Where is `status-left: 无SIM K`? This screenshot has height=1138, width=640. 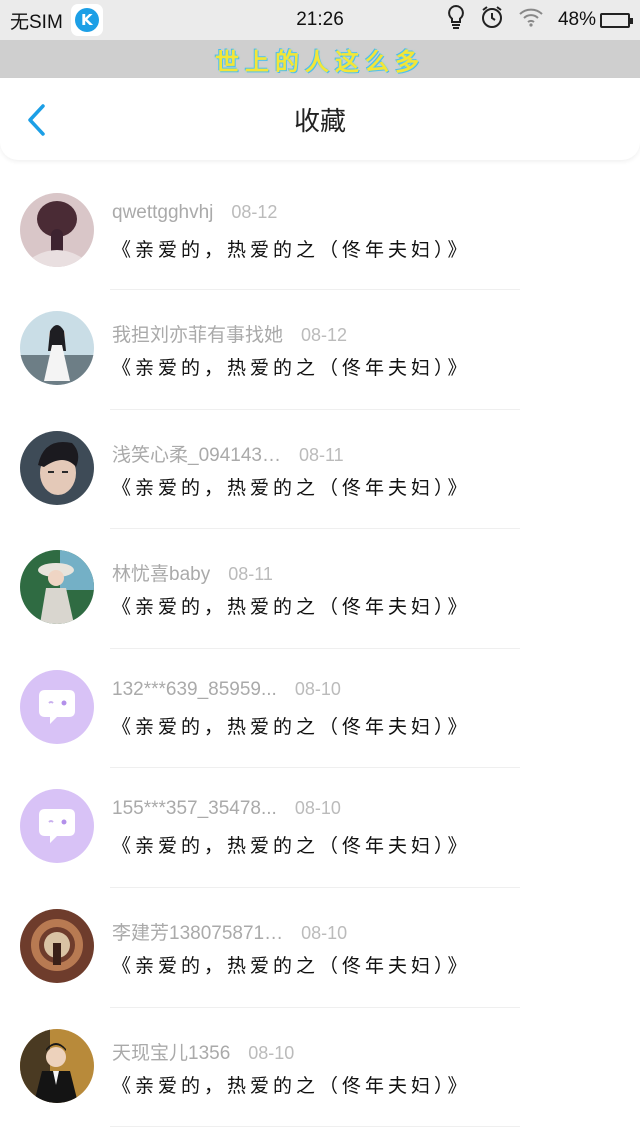
status-left: 无SIM K is located at coordinates (56, 20).